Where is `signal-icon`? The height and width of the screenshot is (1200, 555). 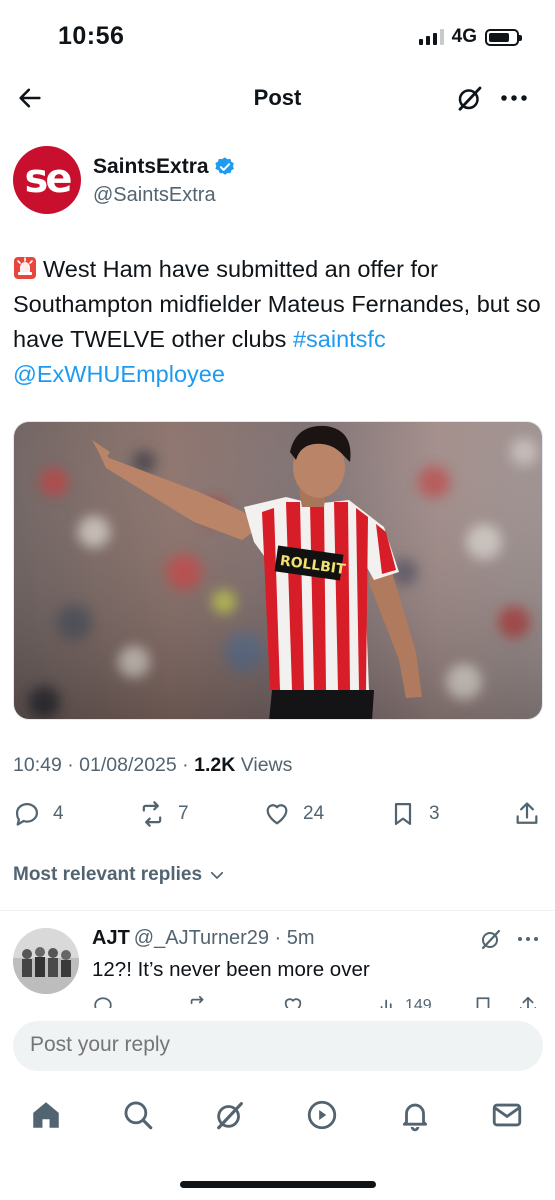 signal-icon is located at coordinates (431, 37).